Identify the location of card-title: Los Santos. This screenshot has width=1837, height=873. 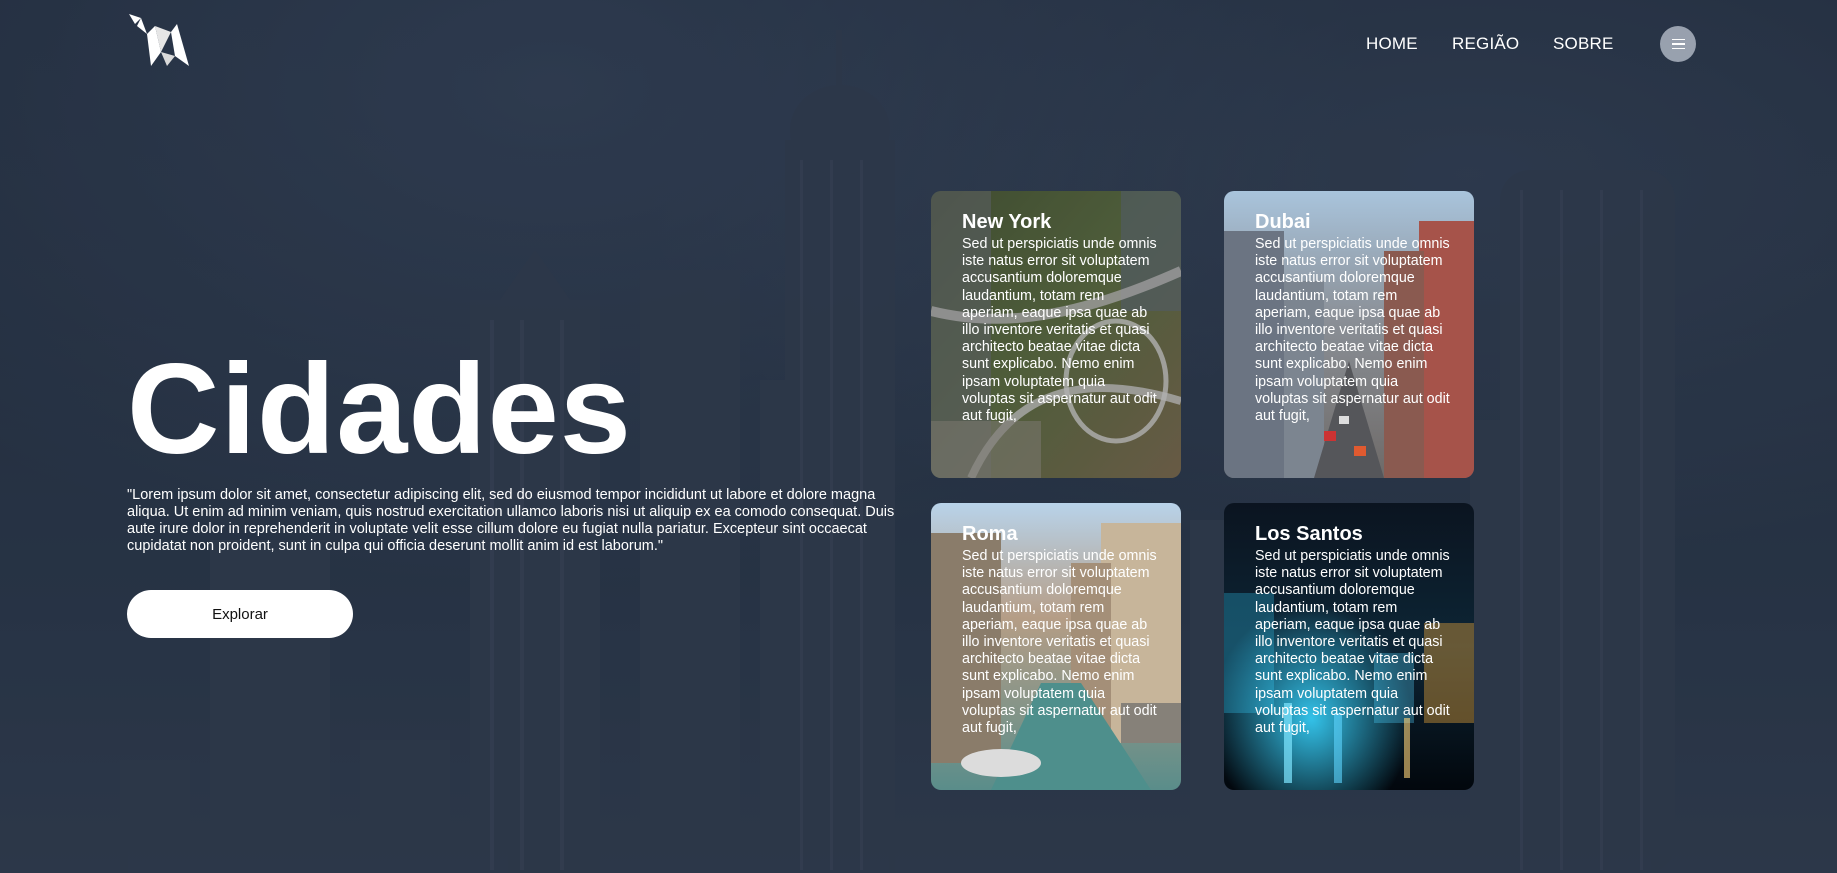
(1309, 534).